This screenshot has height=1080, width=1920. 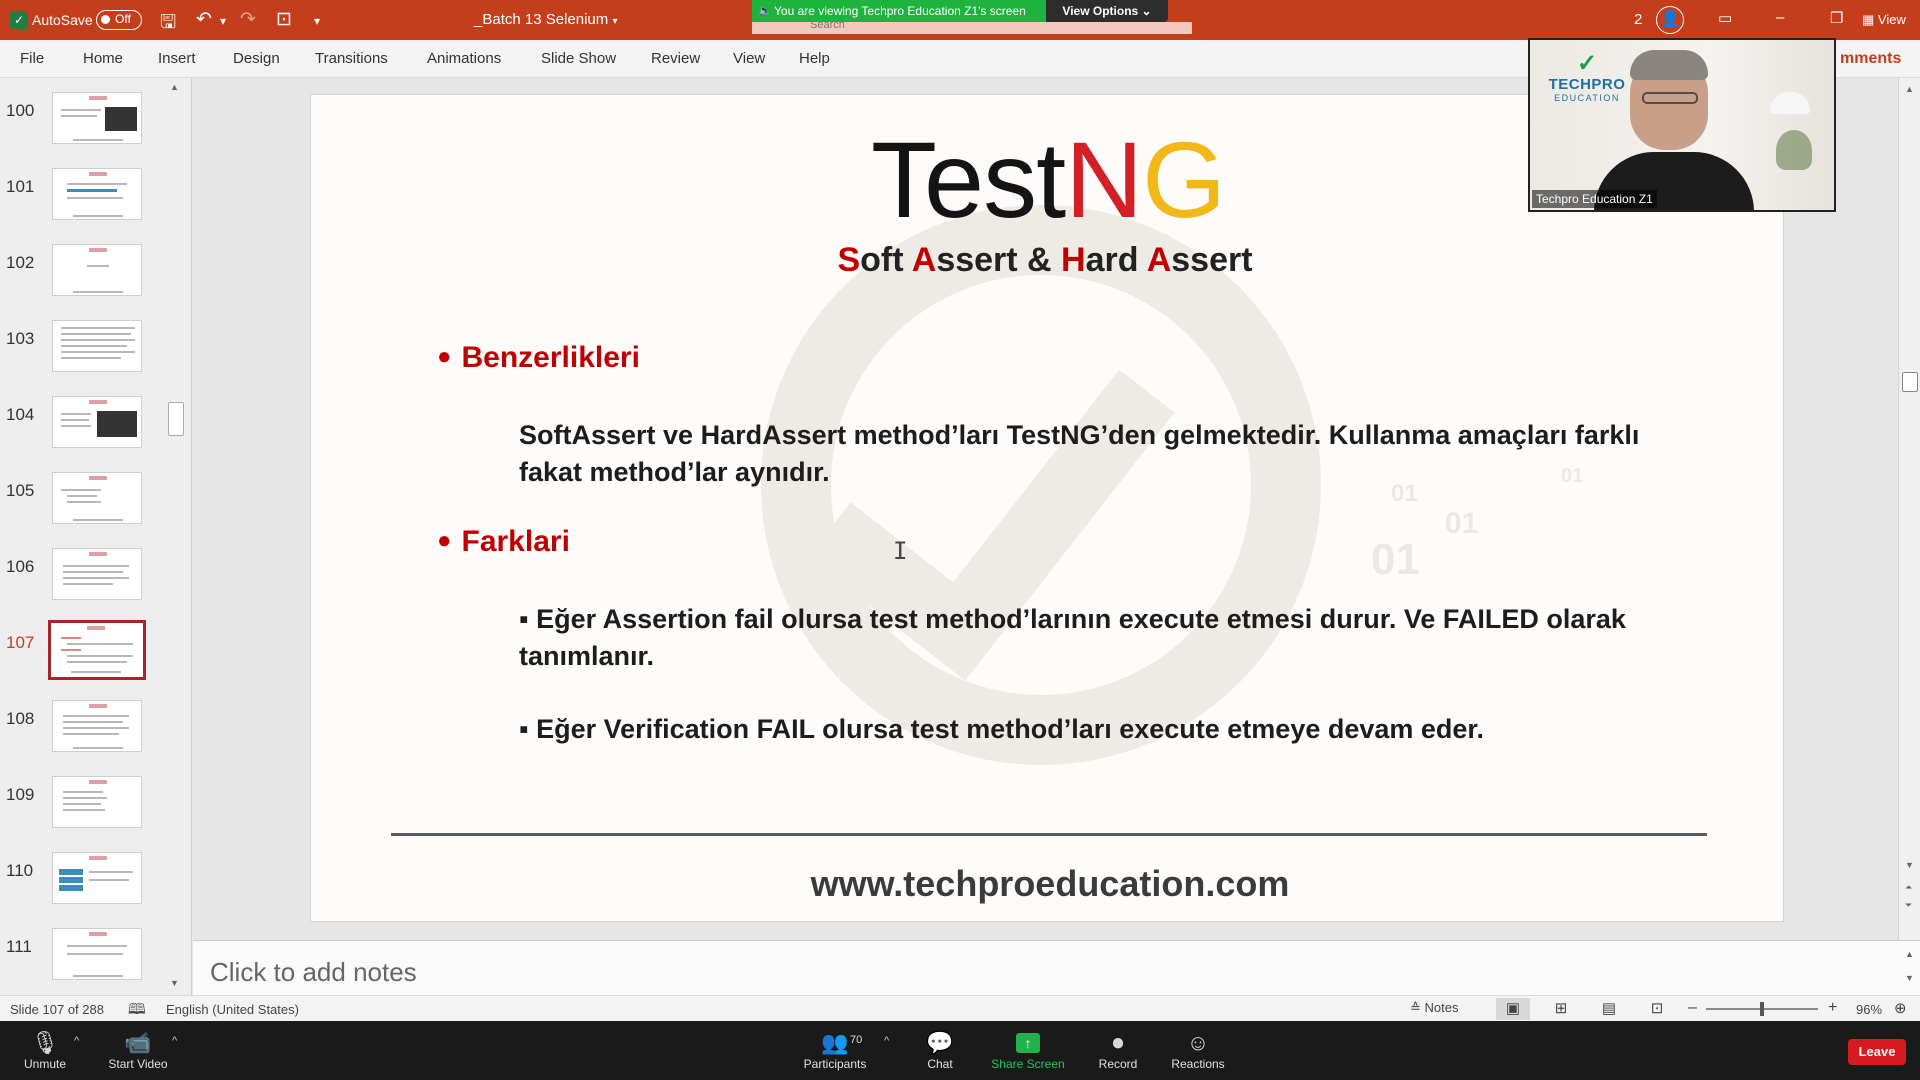 I want to click on thumbnail-slide-100: 100, so click(x=85, y=127).